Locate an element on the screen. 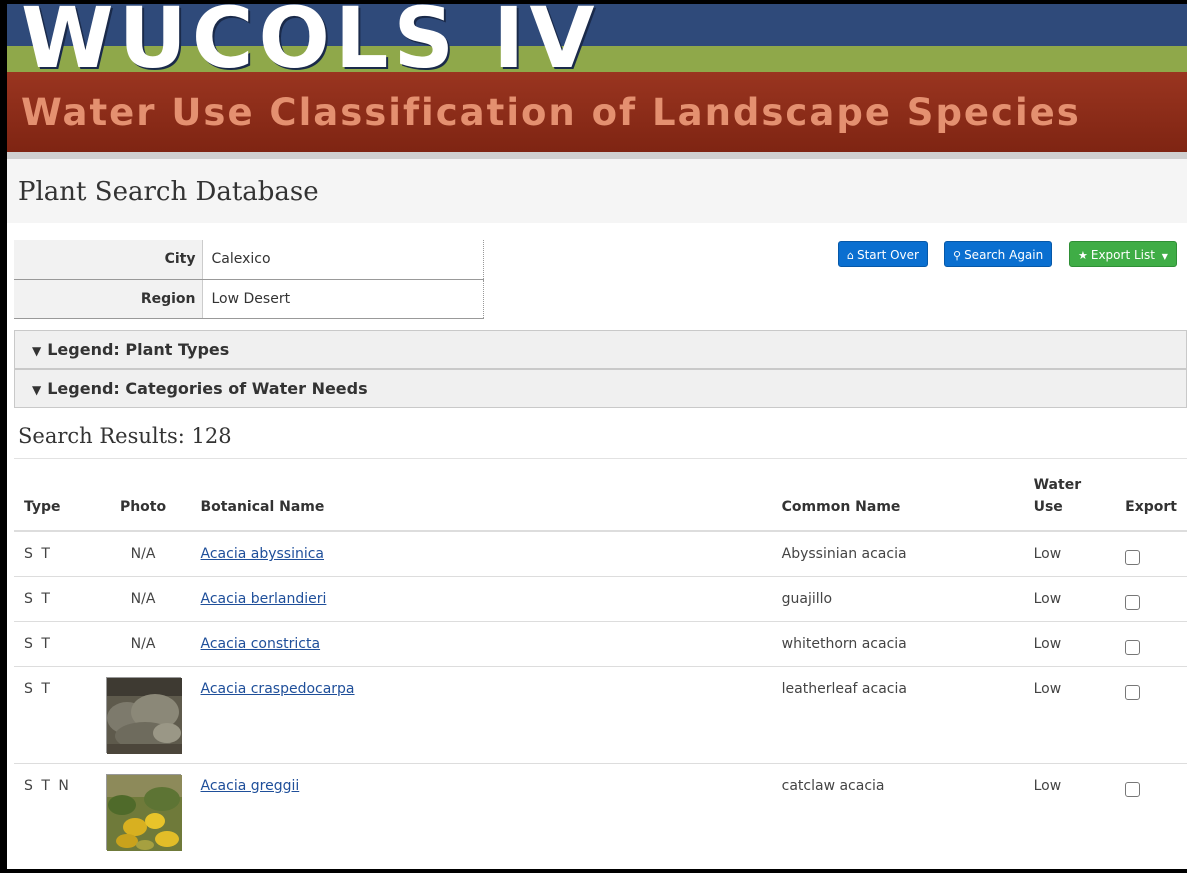 The image size is (1187, 873). location-row-city: City Calexico is located at coordinates (249, 260).